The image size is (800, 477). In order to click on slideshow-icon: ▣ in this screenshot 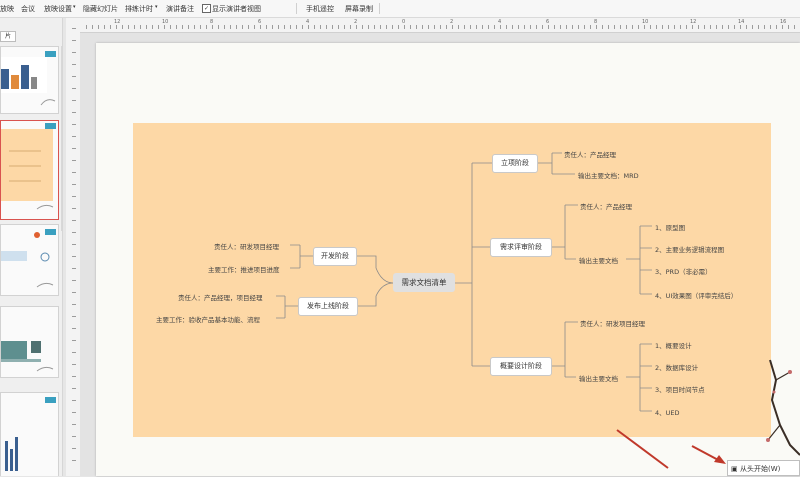, I will do `click(734, 469)`.